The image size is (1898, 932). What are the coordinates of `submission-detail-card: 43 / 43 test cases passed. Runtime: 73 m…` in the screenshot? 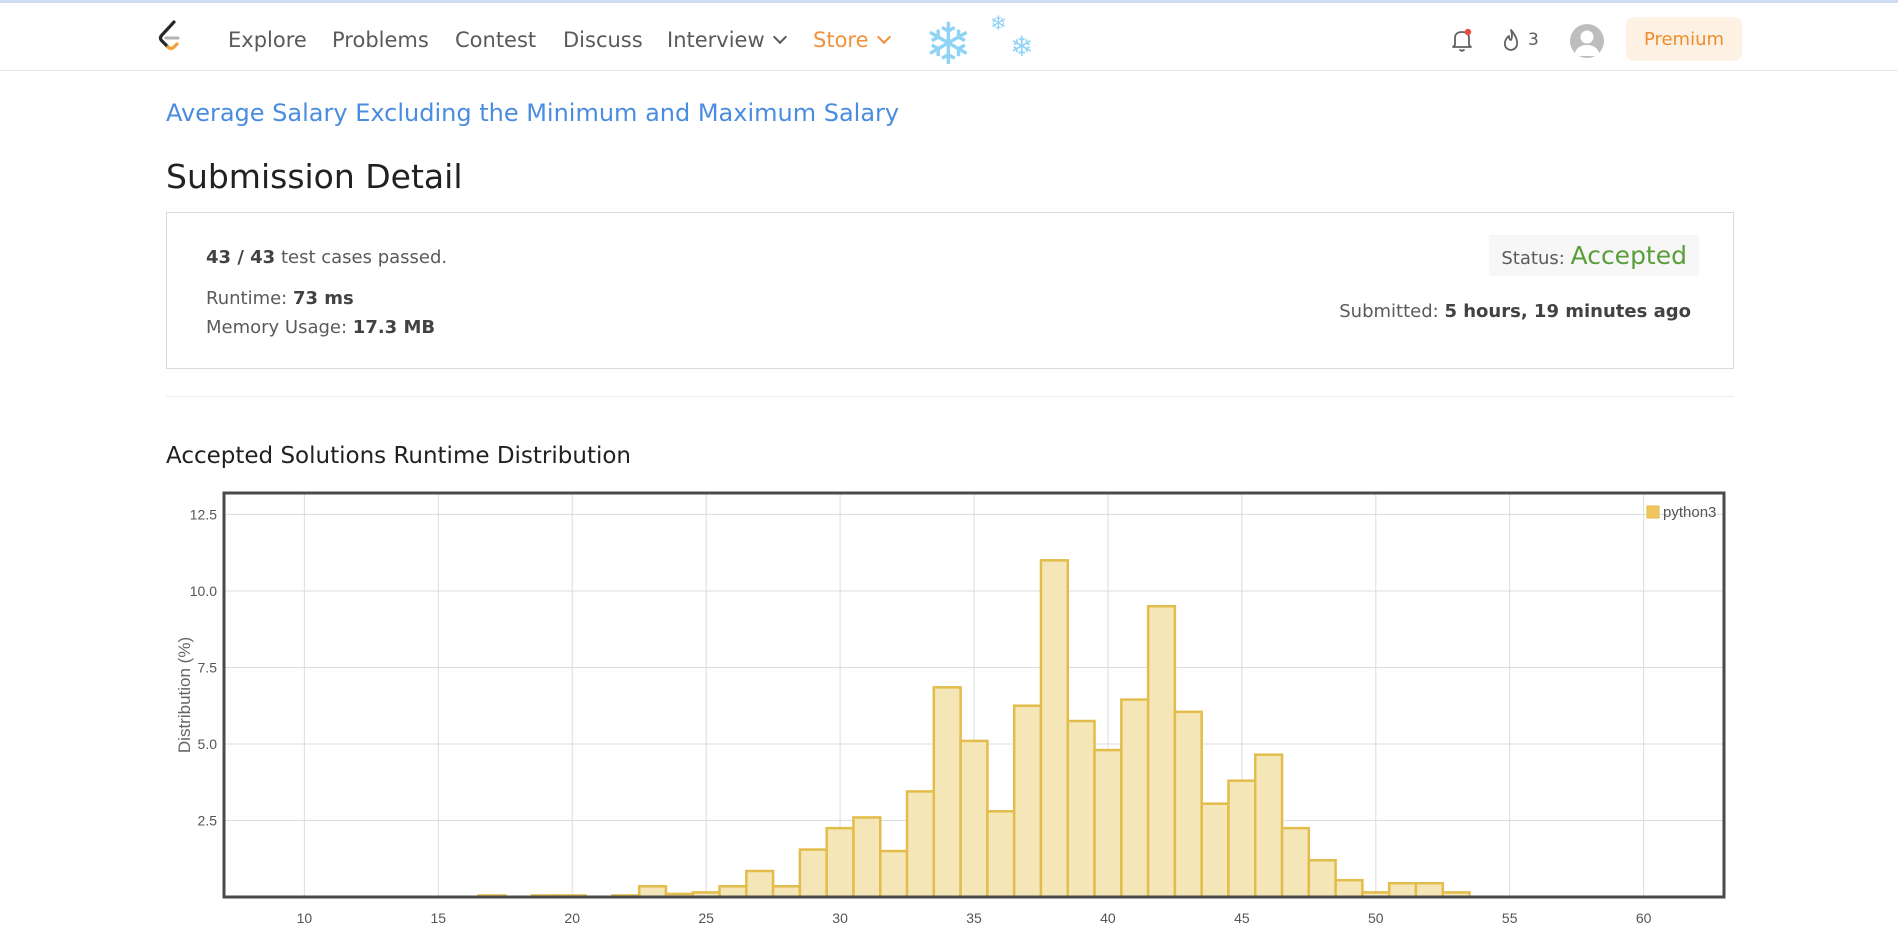 It's located at (950, 290).